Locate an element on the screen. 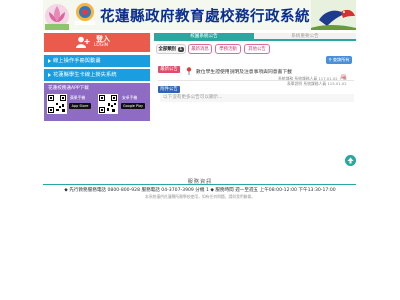 The width and height of the screenshot is (400, 300). student-card-lost-link: 花蓮縣學生卡線上掛失系統 is located at coordinates (97, 75).